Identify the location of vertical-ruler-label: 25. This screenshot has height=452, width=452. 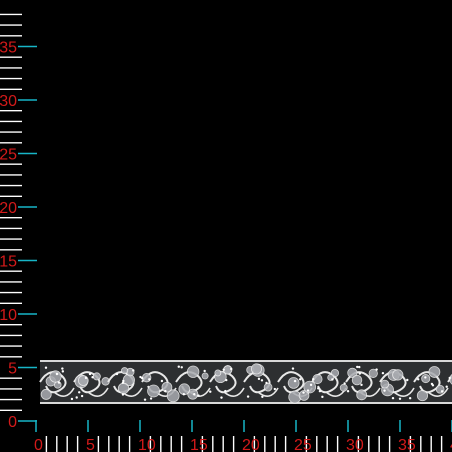
(8, 155).